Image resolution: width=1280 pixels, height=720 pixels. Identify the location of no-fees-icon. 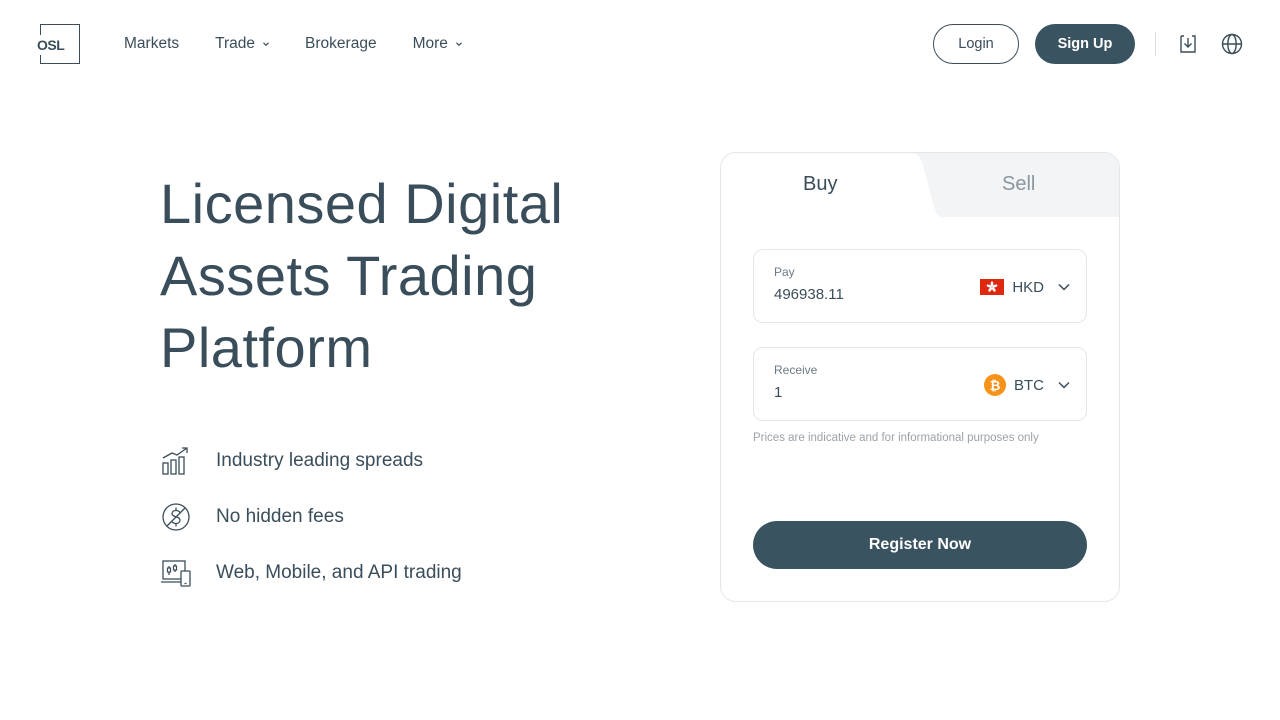
(176, 517).